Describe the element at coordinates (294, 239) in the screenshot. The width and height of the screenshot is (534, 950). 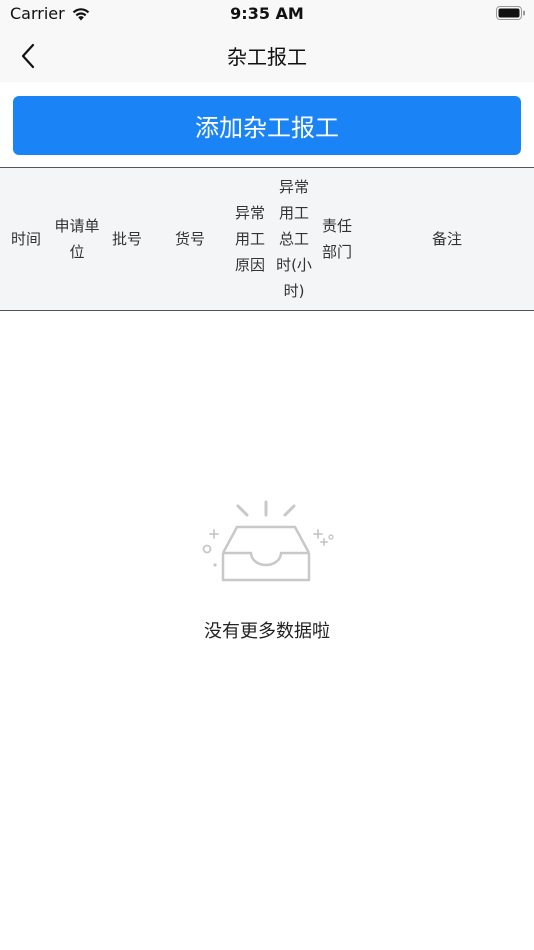
I see `column-header-hours: 异常用工总工时(小时)` at that location.